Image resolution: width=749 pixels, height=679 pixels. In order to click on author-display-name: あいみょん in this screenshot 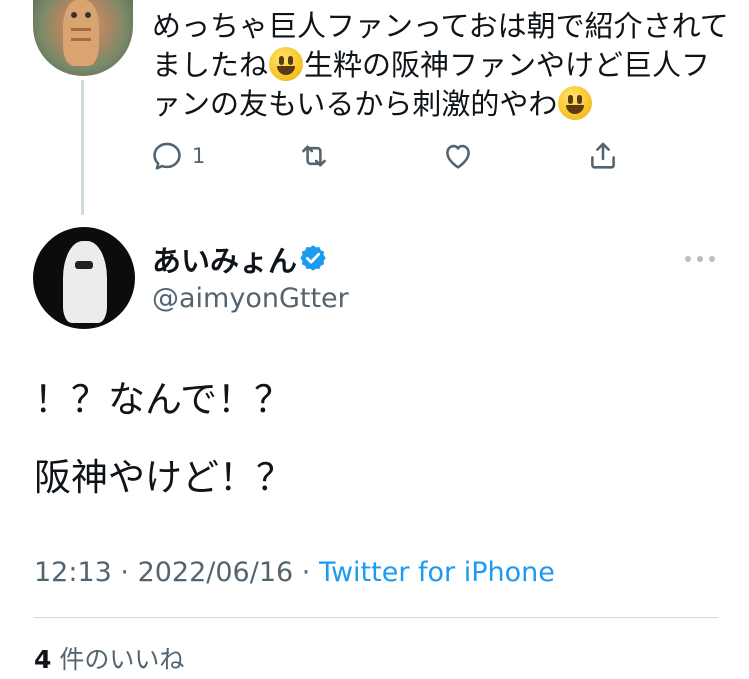, I will do `click(224, 259)`.